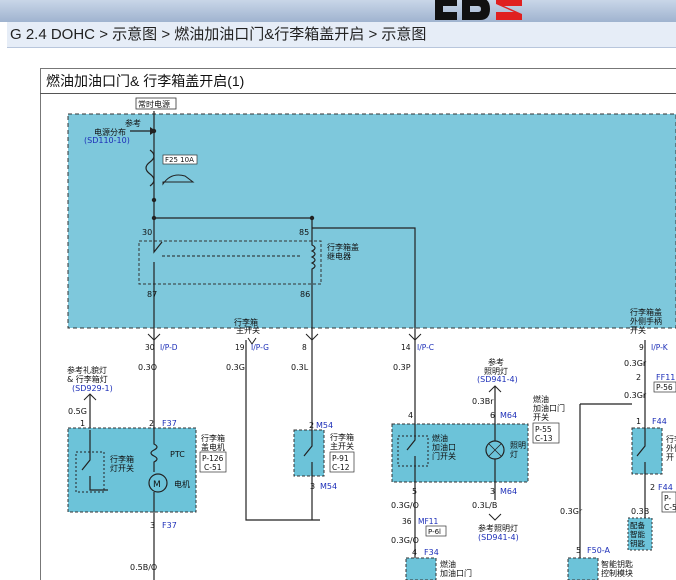 This screenshot has width=676, height=580. What do you see at coordinates (324, 425) in the screenshot?
I see `conn-m54: M54` at bounding box center [324, 425].